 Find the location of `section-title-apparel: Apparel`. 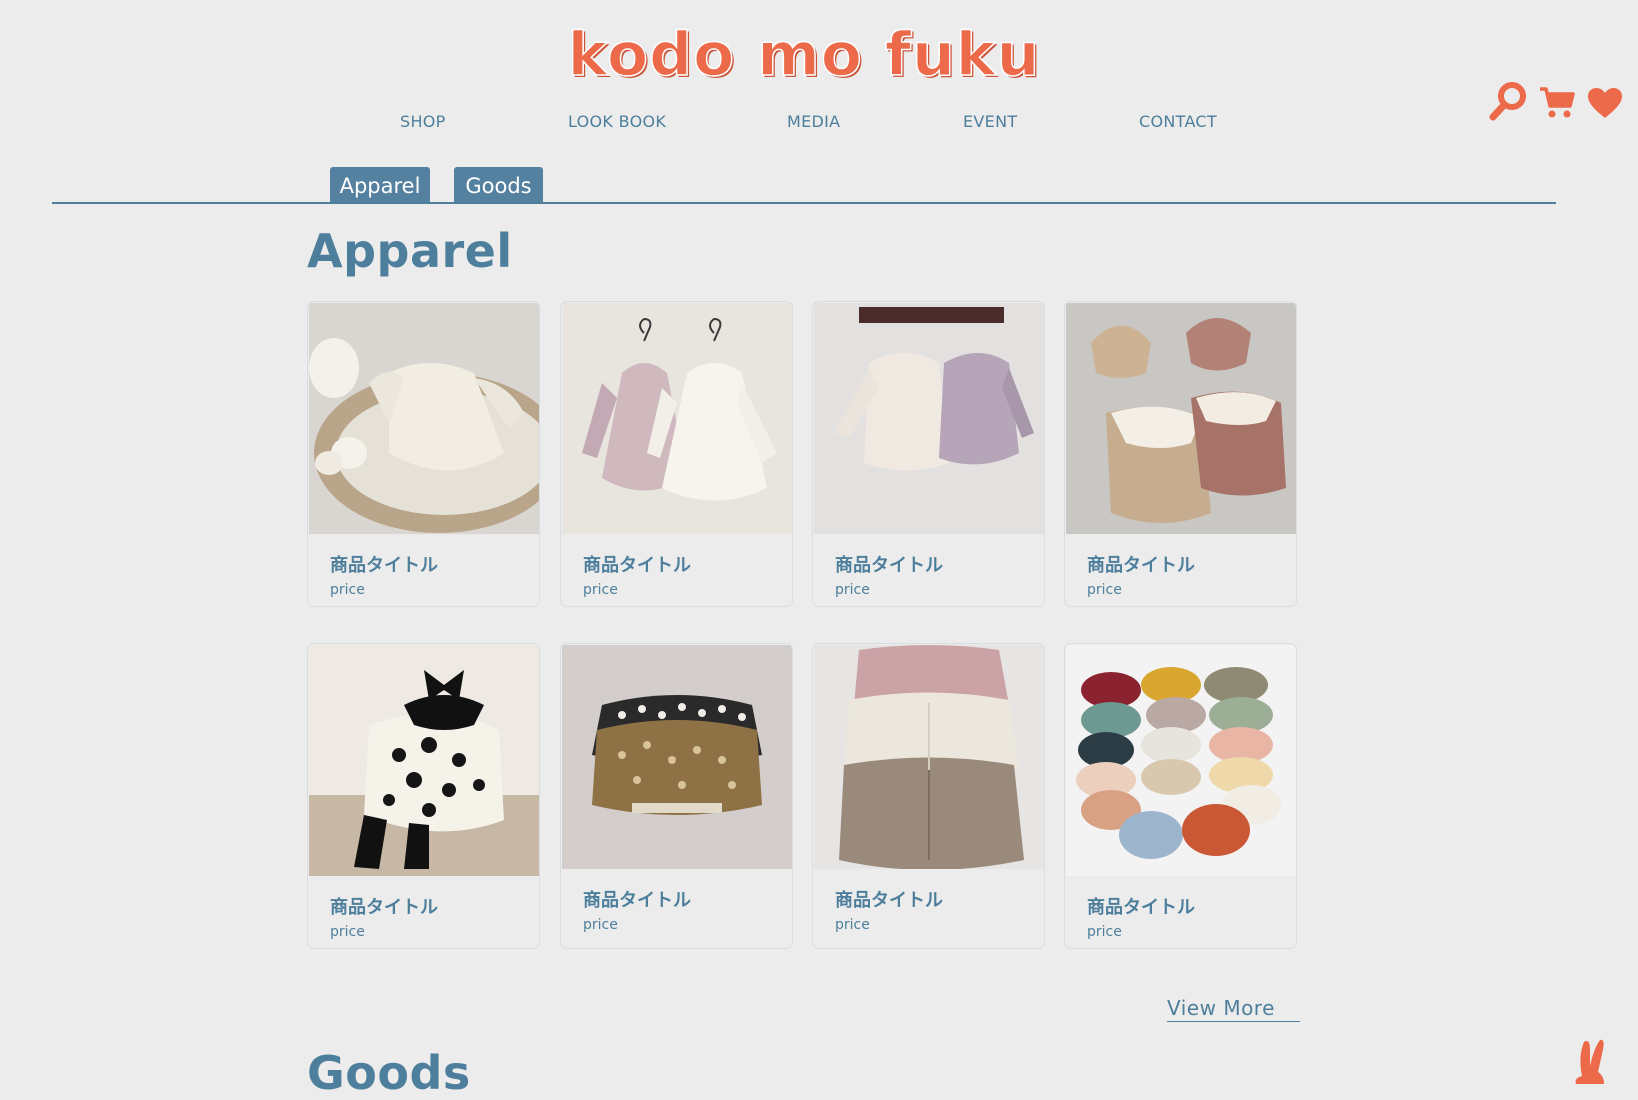

section-title-apparel: Apparel is located at coordinates (410, 251).